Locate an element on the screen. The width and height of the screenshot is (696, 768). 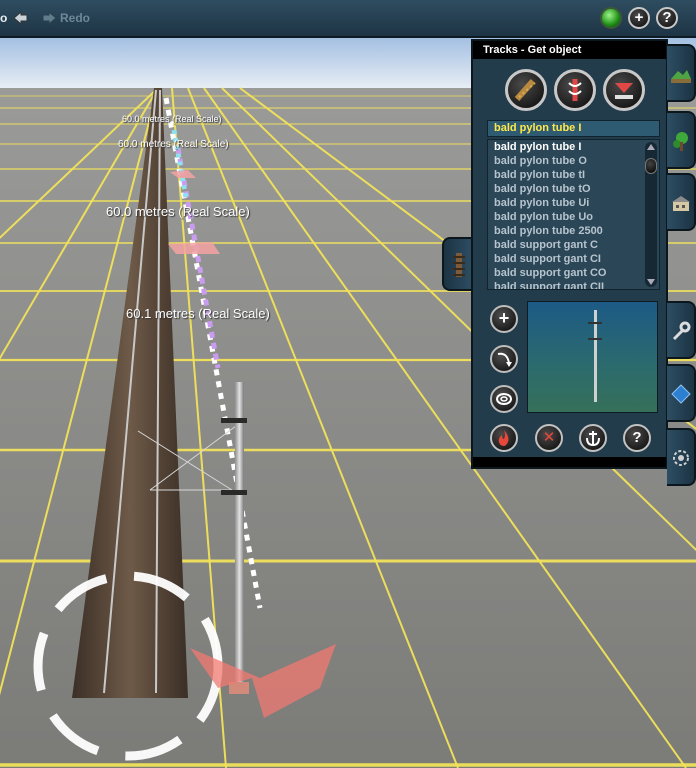
panel-help-button: ? is located at coordinates (637, 438).